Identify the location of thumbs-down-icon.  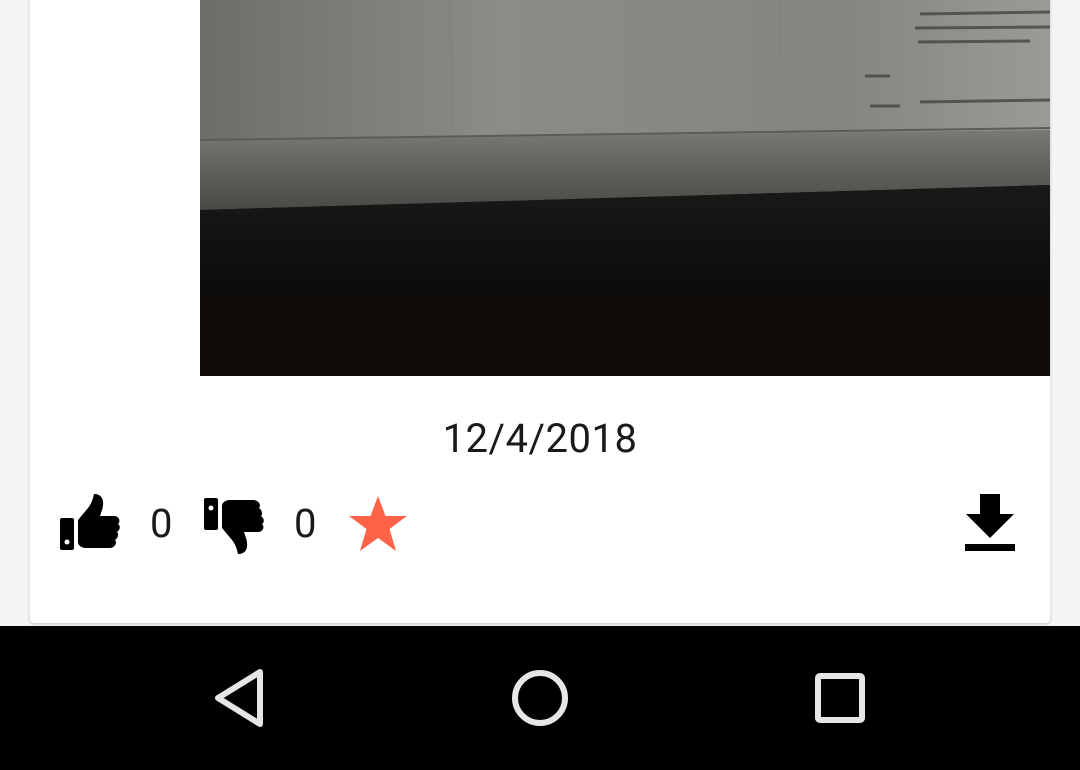
(234, 527).